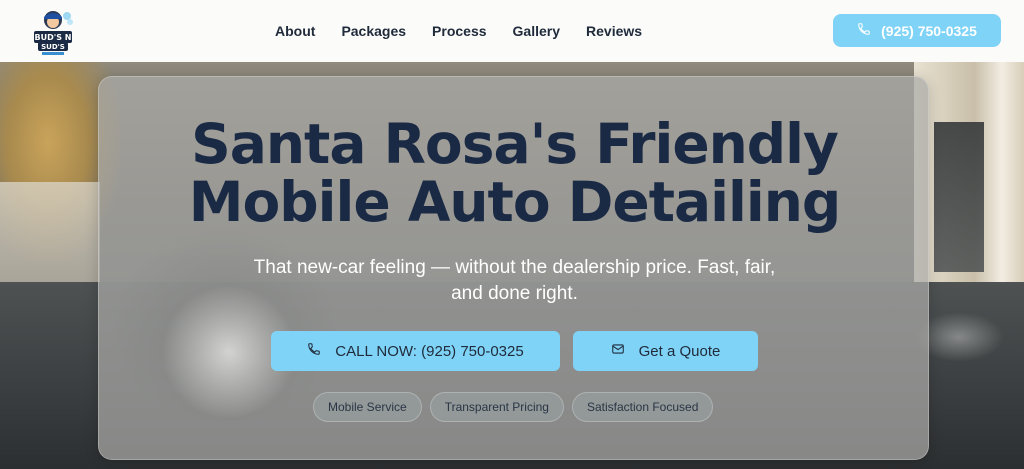  I want to click on nav-gallery: Gallery, so click(536, 31).